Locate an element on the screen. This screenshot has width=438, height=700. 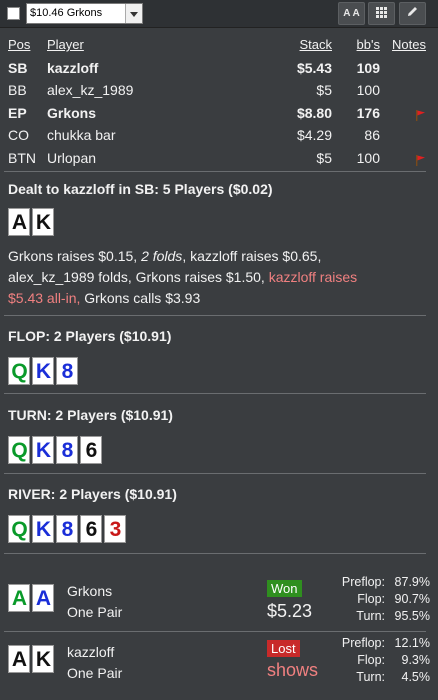
hand-dropdown-value: $10.46 Grkons is located at coordinates (66, 13).